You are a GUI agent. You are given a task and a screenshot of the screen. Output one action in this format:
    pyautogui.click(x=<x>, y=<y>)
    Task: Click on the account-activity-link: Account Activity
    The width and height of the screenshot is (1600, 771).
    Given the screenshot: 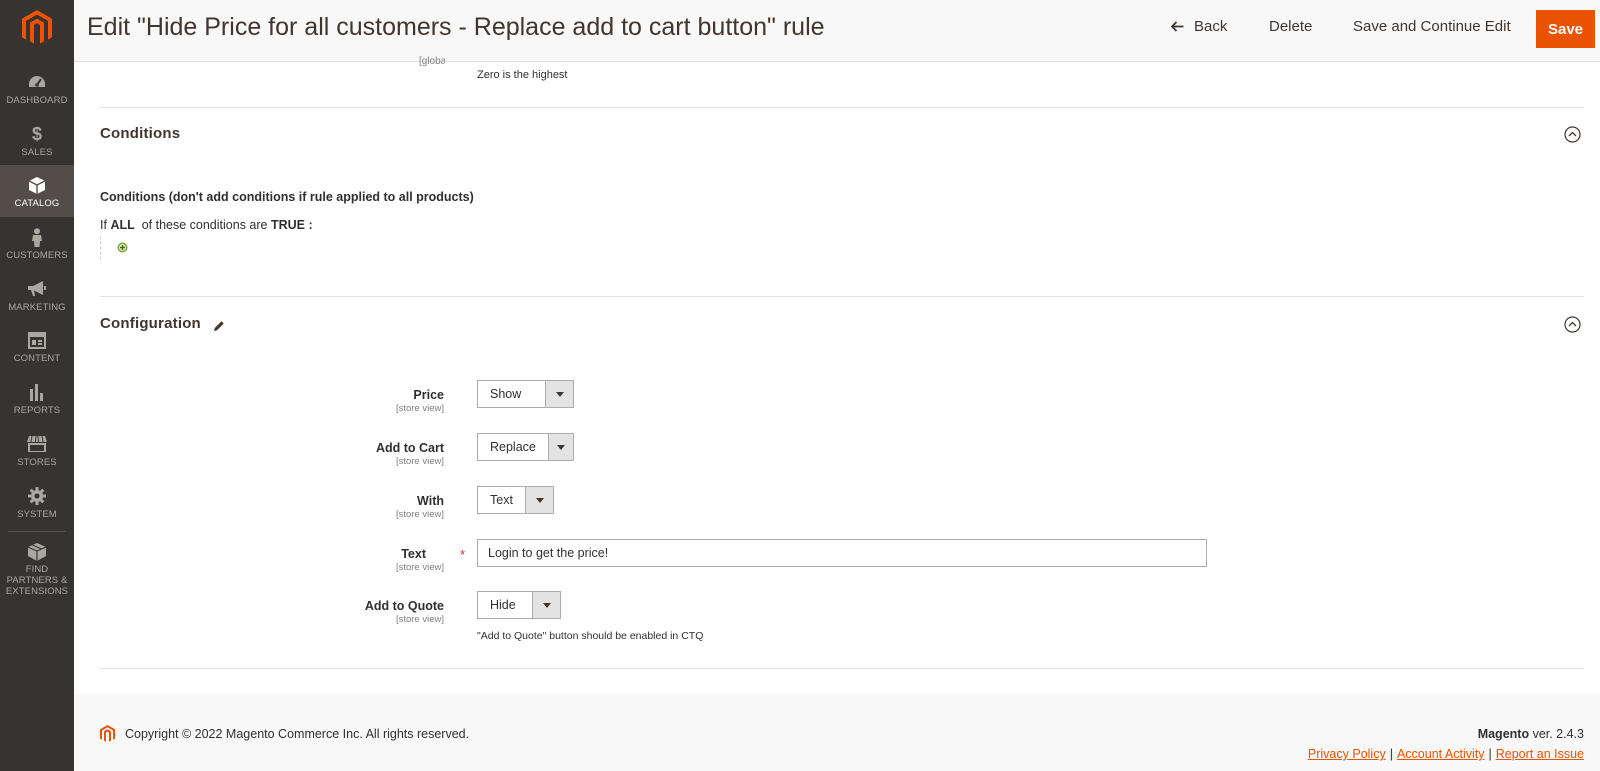 What is the action you would take?
    pyautogui.click(x=1441, y=754)
    